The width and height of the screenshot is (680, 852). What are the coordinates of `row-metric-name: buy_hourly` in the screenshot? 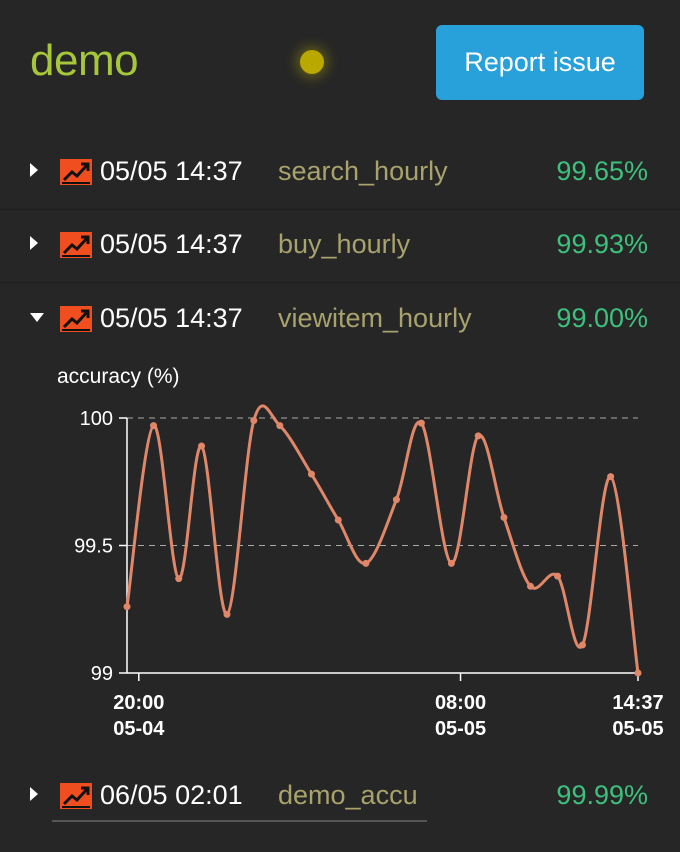 It's located at (344, 244).